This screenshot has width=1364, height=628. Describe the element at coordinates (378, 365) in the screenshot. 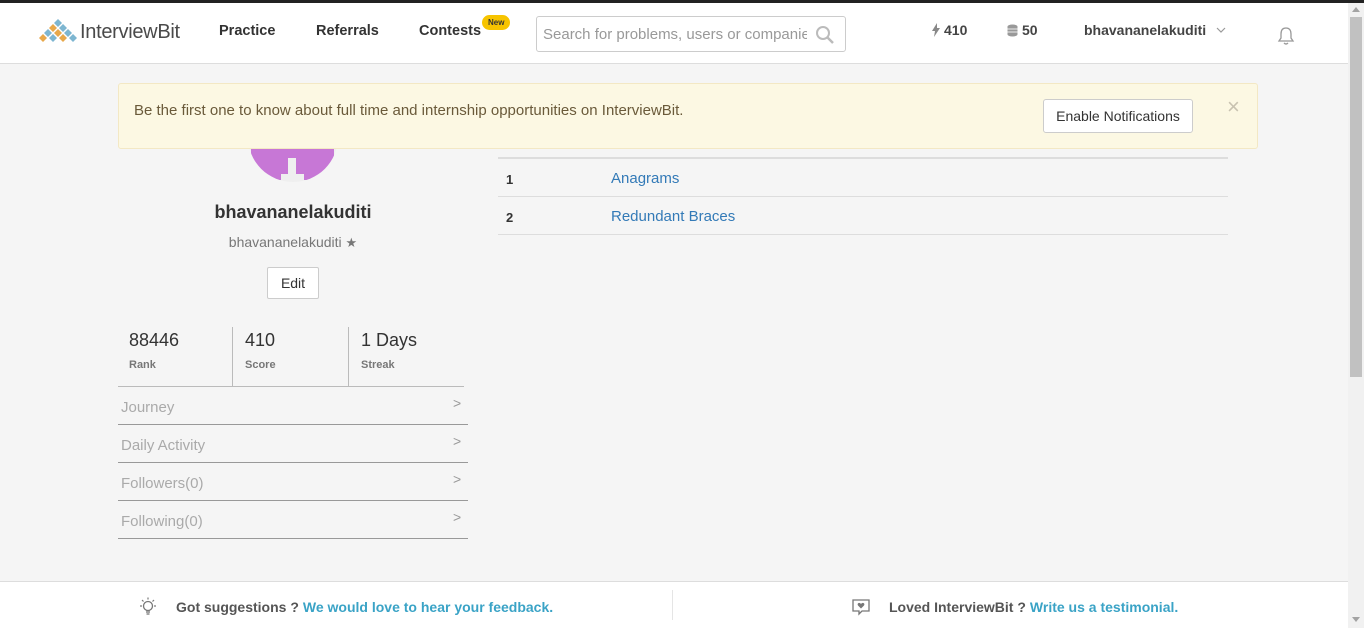

I see `stat-label: Streak` at that location.